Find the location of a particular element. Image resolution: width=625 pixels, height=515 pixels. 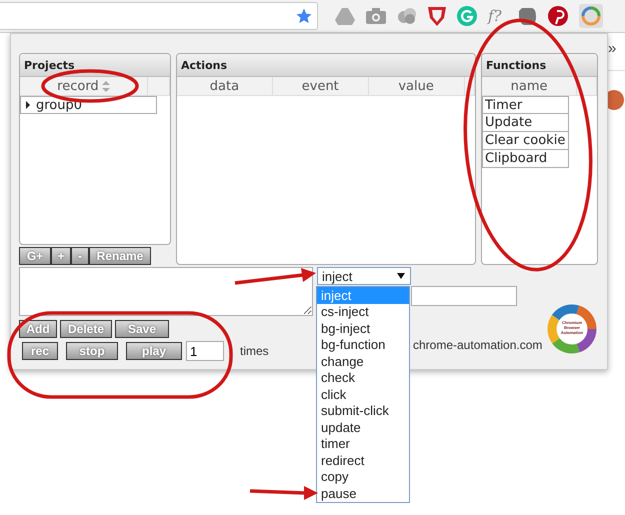

camera-icon is located at coordinates (376, 16).